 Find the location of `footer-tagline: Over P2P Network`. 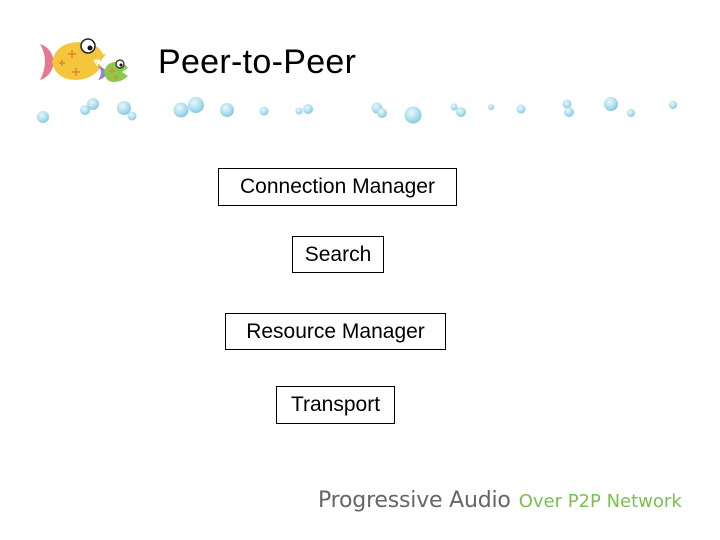

footer-tagline: Over P2P Network is located at coordinates (600, 501).